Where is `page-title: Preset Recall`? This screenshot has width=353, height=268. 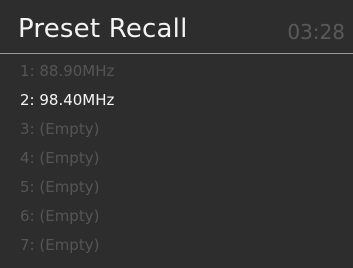
page-title: Preset Recall is located at coordinates (103, 29).